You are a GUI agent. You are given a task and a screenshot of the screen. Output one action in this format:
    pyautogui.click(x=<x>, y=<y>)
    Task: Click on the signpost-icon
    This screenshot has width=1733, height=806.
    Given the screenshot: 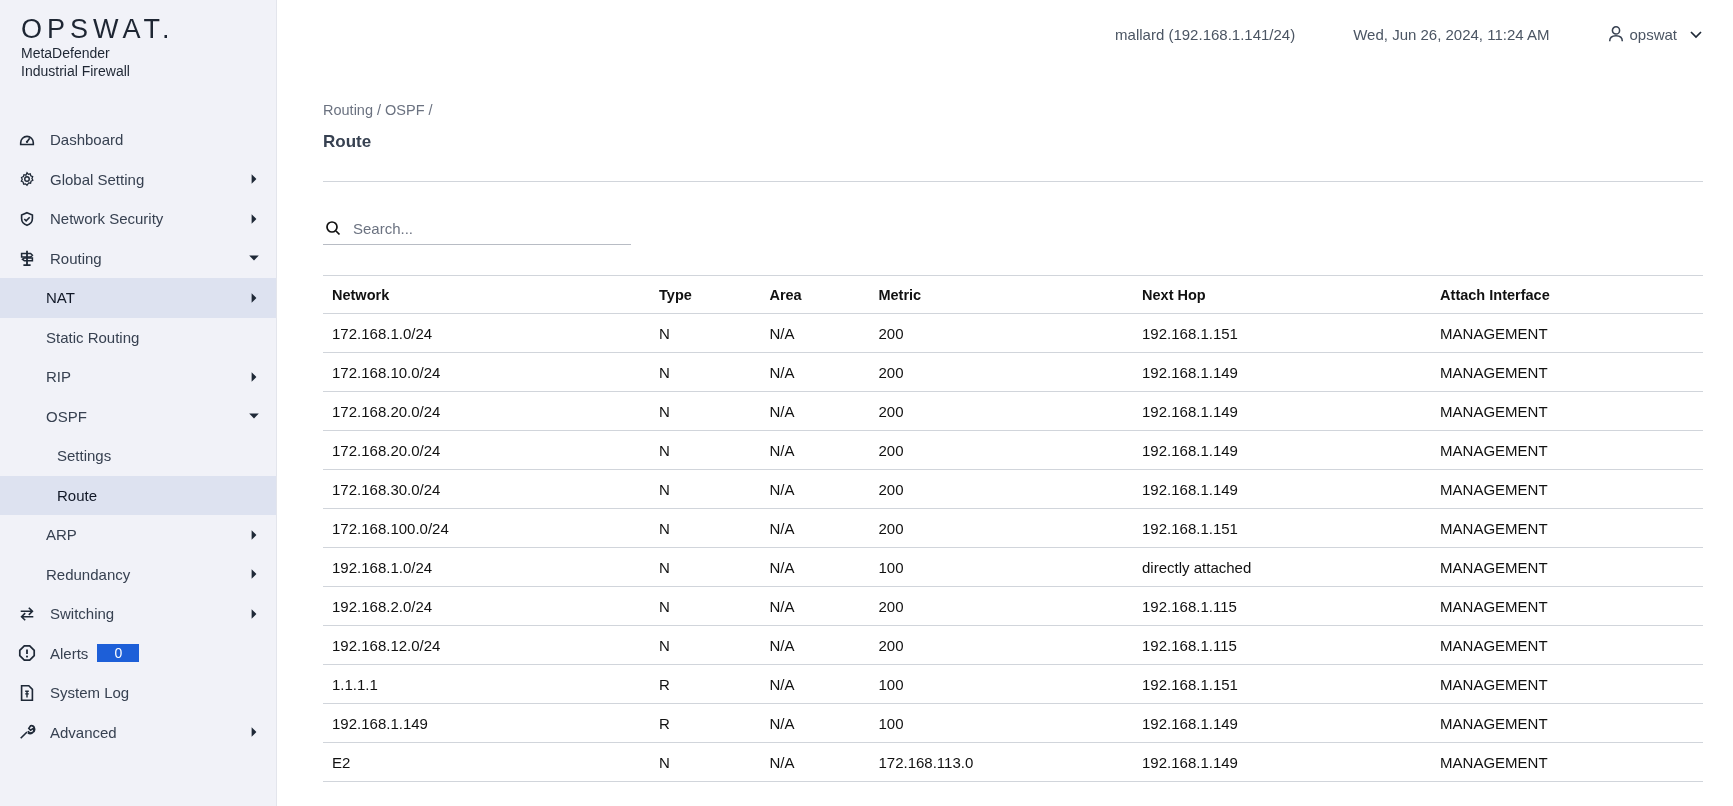 What is the action you would take?
    pyautogui.click(x=27, y=258)
    